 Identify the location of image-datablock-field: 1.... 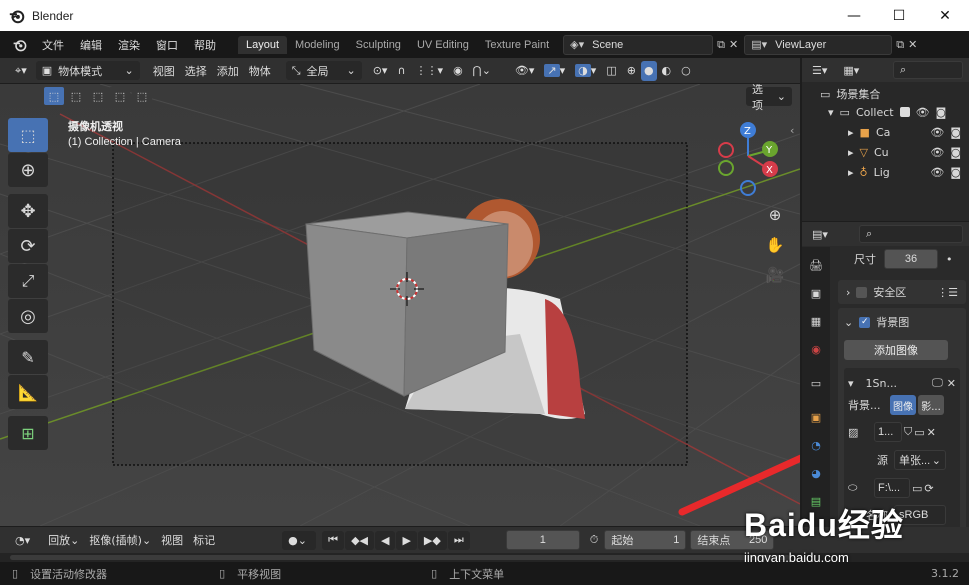
(888, 432).